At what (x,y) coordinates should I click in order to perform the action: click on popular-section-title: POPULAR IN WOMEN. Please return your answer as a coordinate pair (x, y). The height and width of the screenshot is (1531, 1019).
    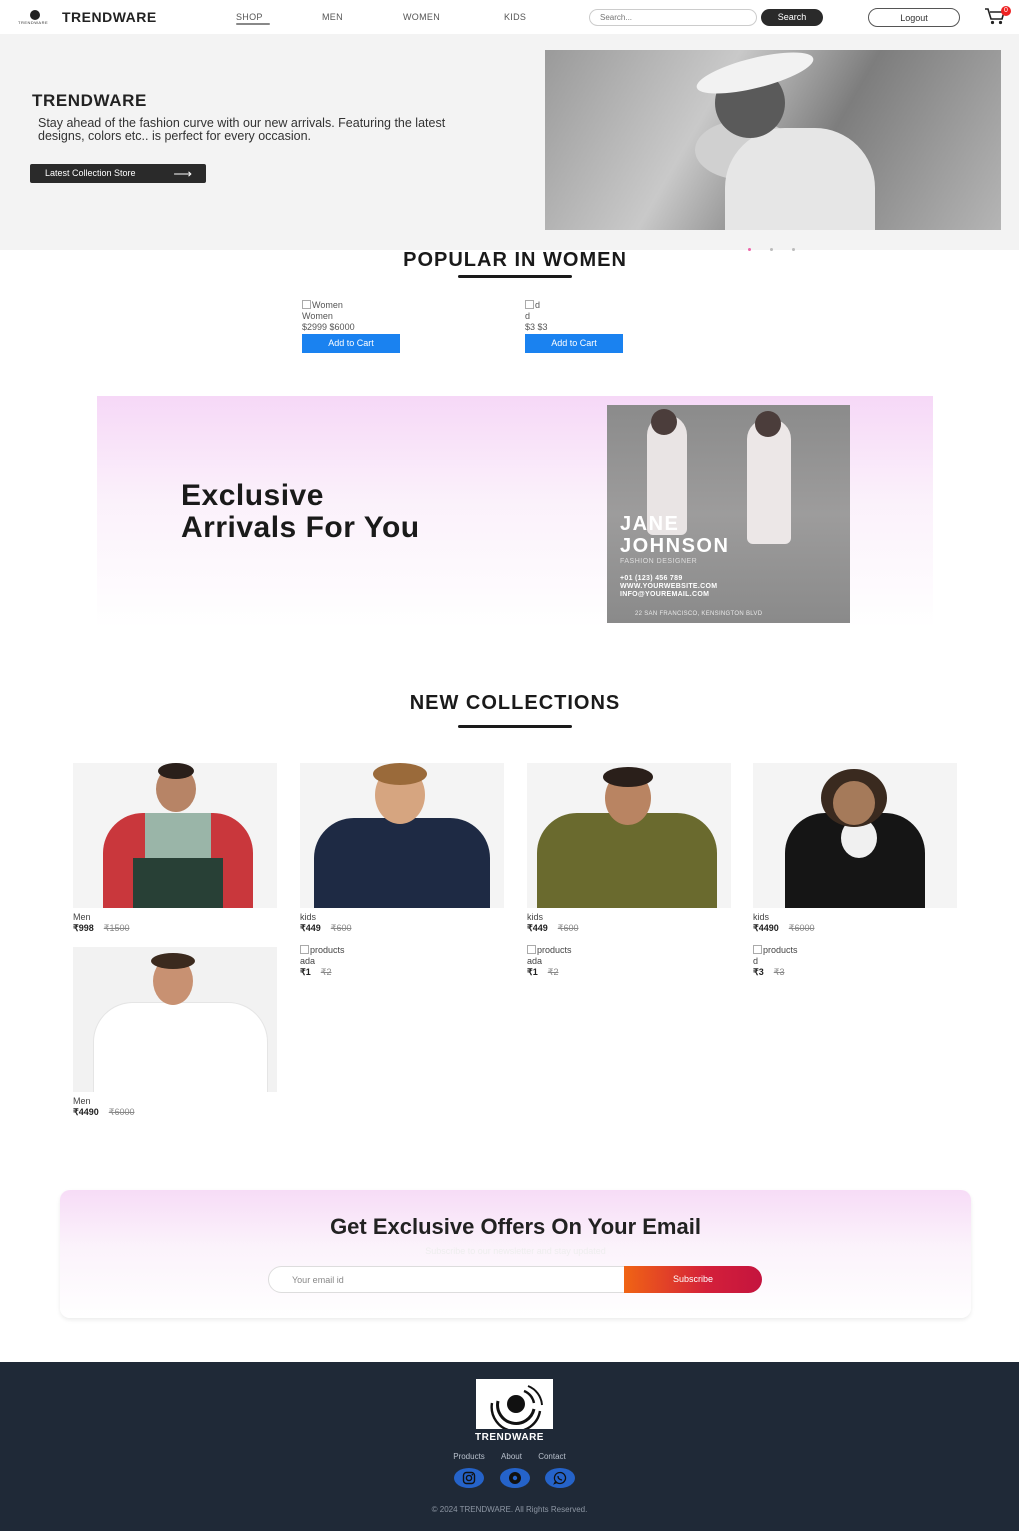
    Looking at the image, I should click on (515, 260).